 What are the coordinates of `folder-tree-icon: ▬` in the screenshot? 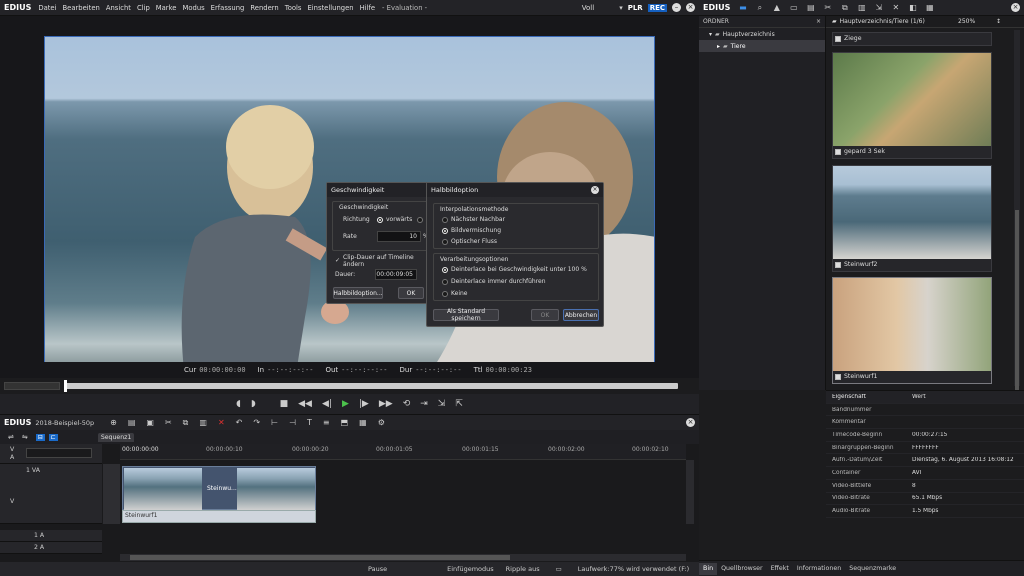 It's located at (742, 7).